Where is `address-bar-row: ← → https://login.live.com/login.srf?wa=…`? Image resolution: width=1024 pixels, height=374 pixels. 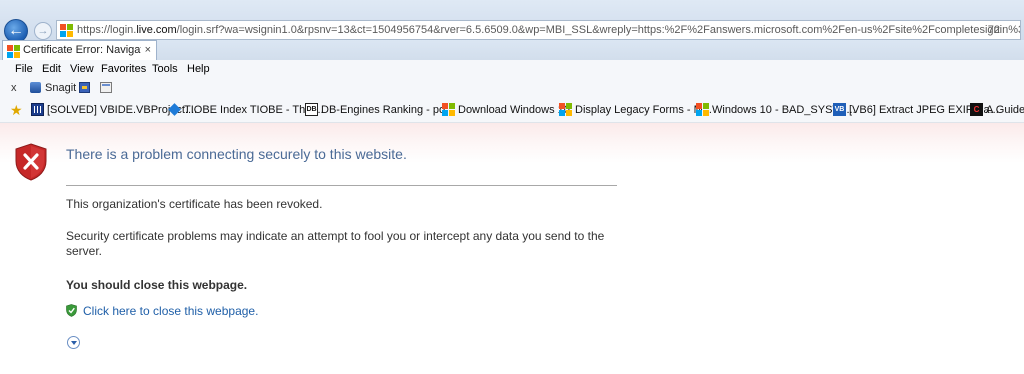 address-bar-row: ← → https://login.live.com/login.srf?wa=… is located at coordinates (512, 21).